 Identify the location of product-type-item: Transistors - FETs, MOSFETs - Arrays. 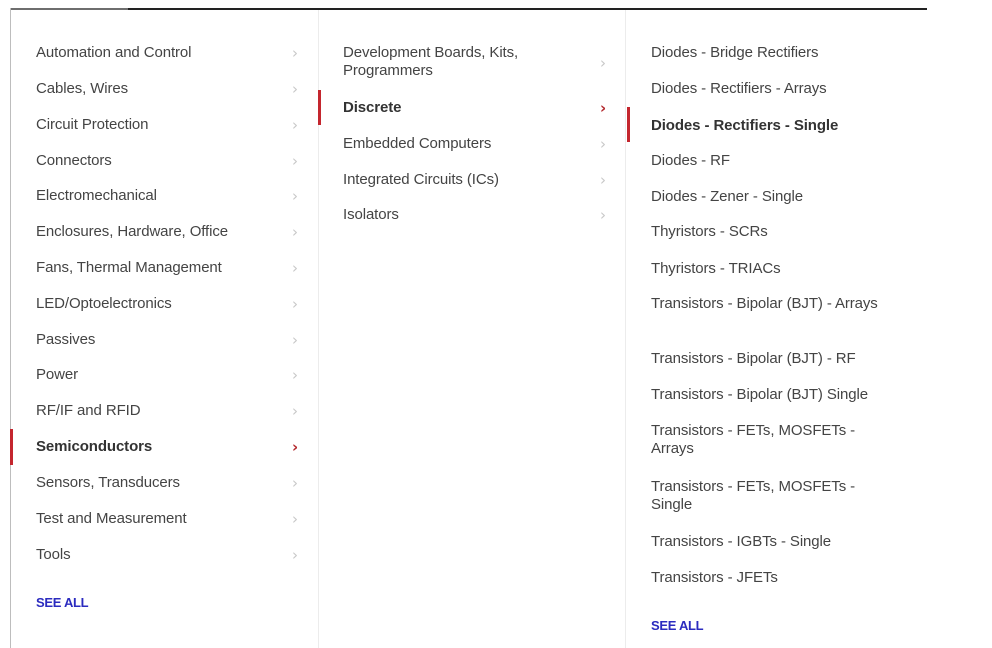
(776, 440).